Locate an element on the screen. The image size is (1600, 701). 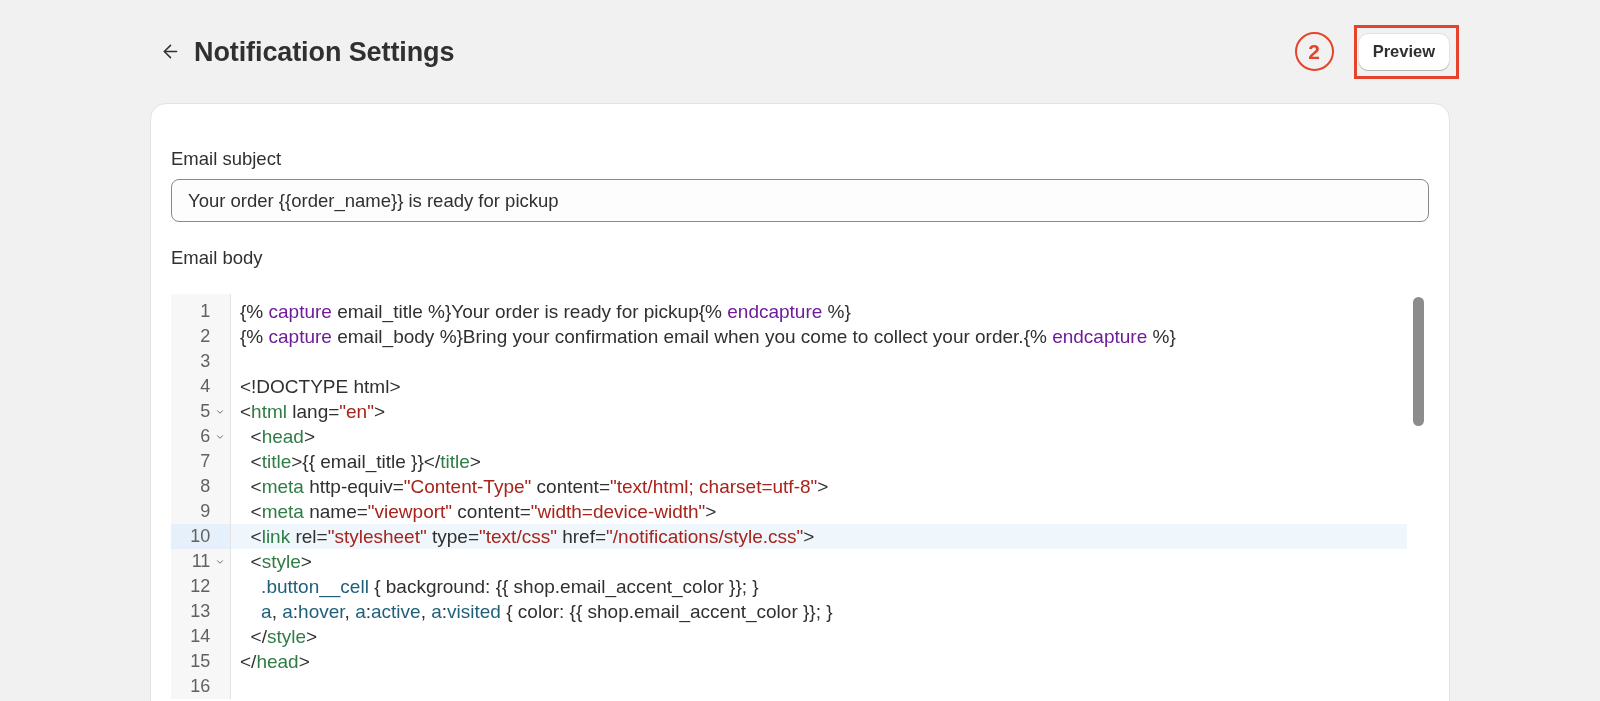
line-number: 12 is located at coordinates (200, 586).